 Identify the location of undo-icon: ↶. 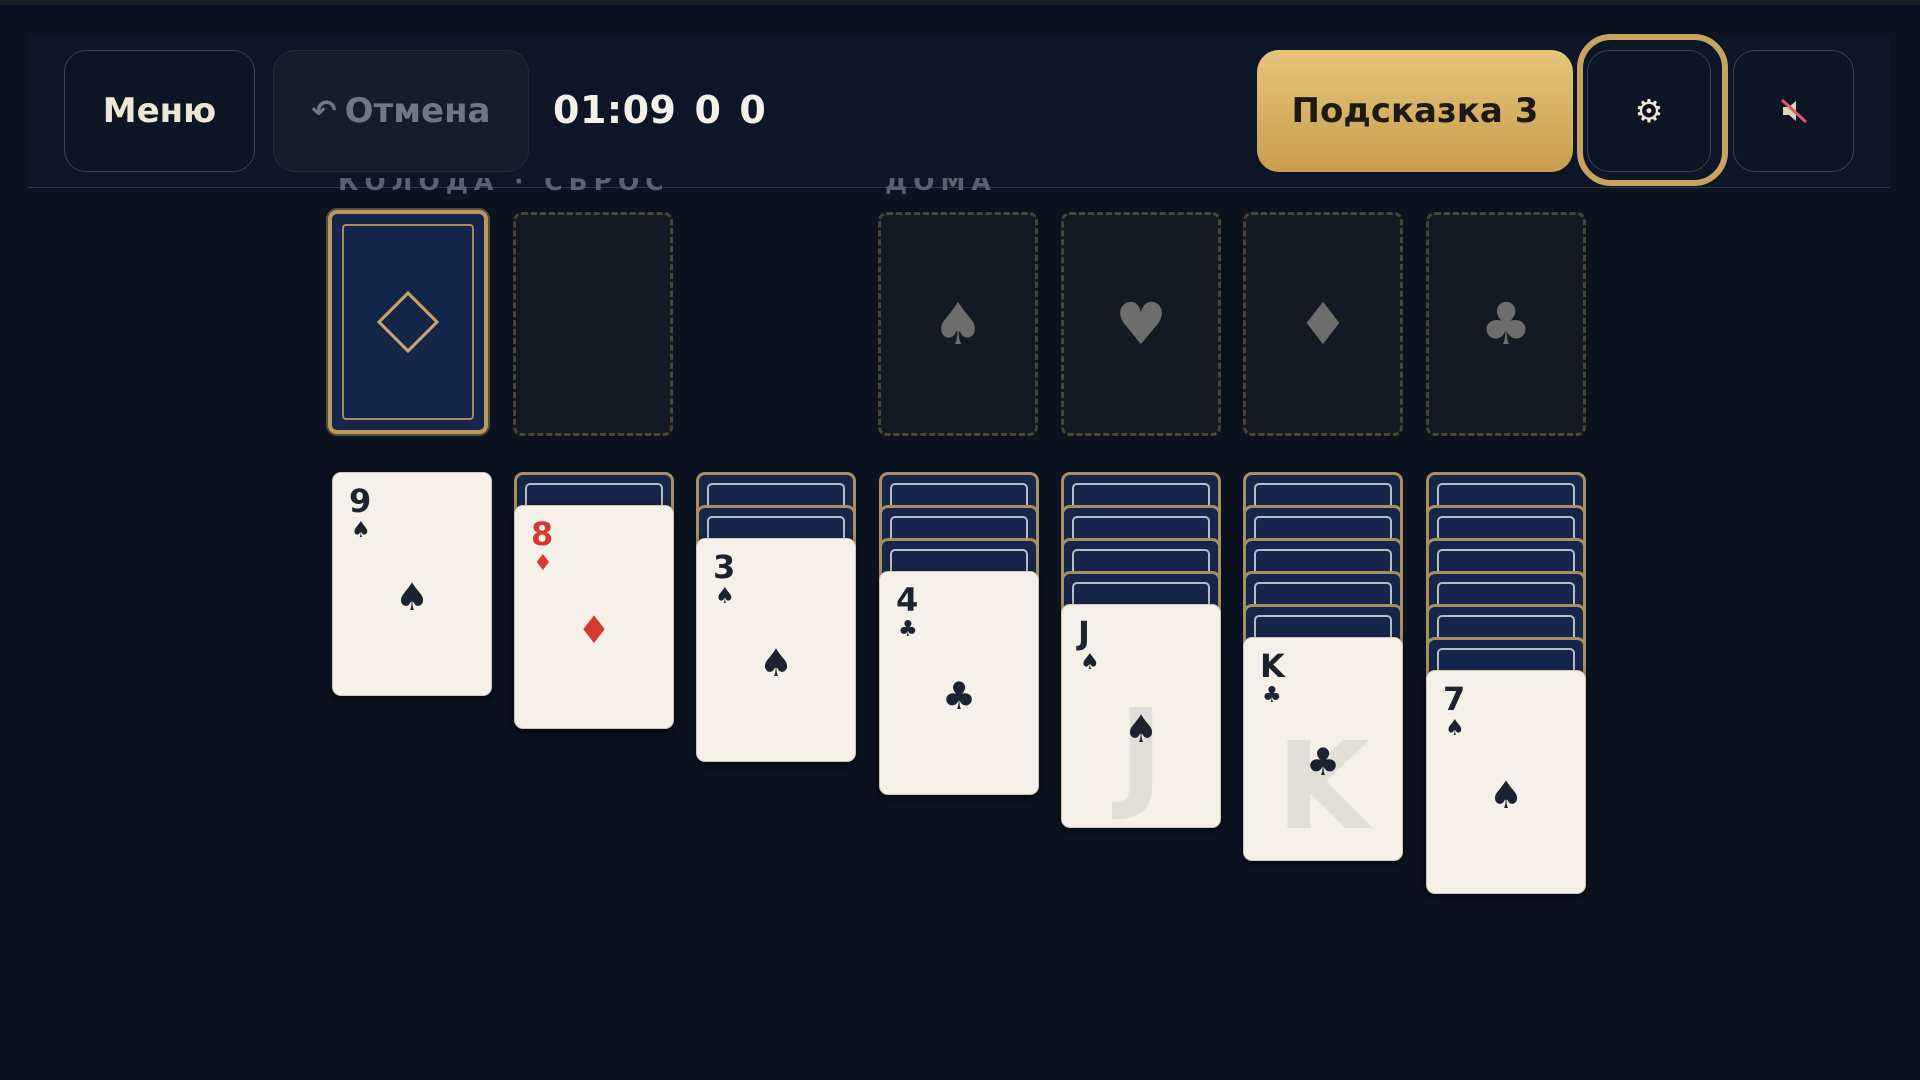
(324, 111).